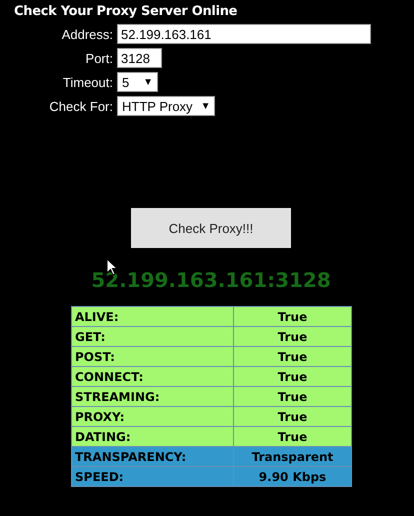 The width and height of the screenshot is (414, 516). Describe the element at coordinates (125, 11) in the screenshot. I see `page-title: Check Your Proxy Server Online` at that location.